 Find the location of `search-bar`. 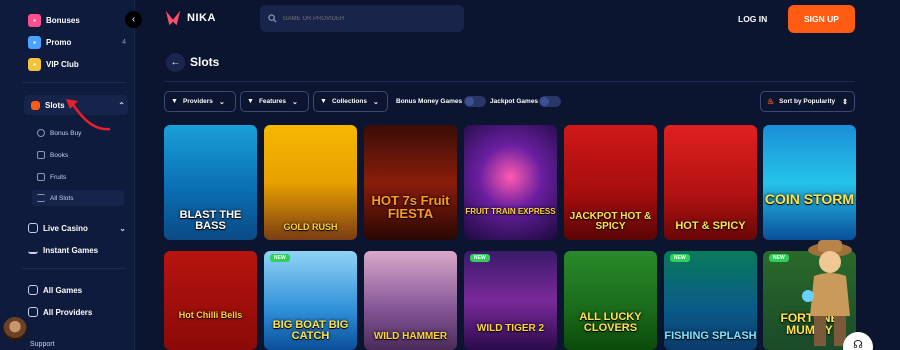

search-bar is located at coordinates (362, 18).